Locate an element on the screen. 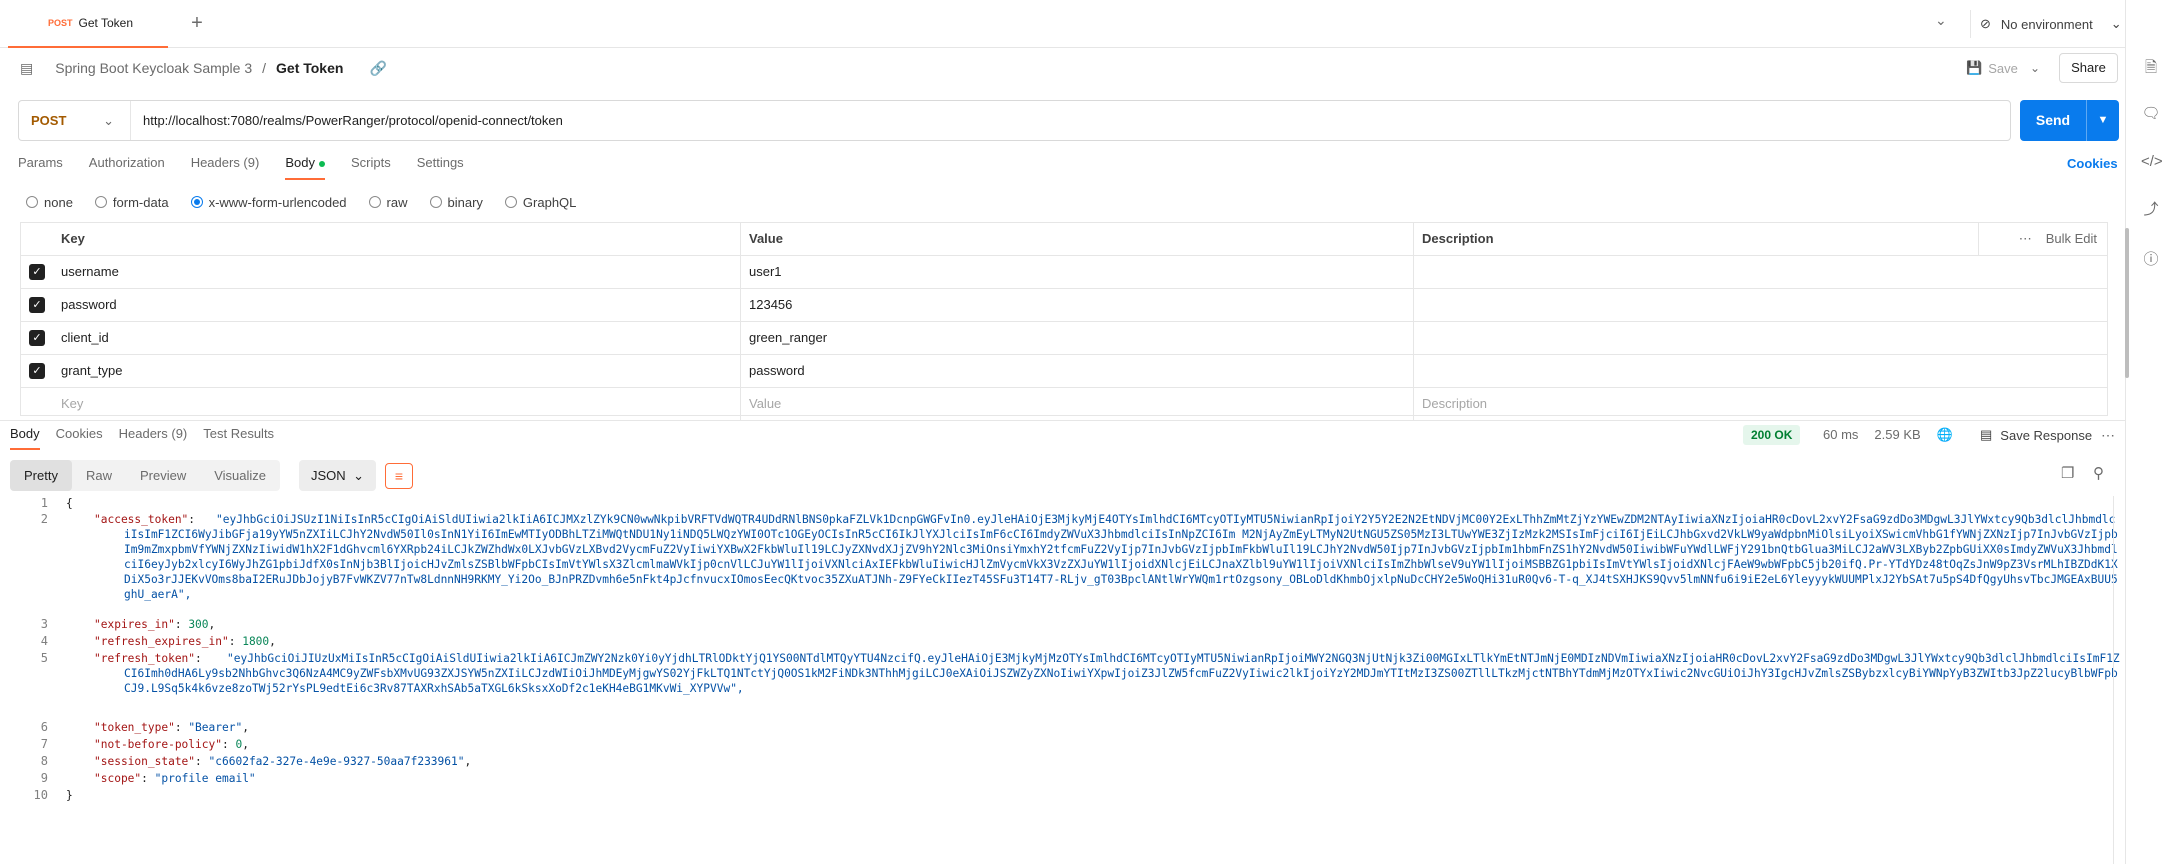 This screenshot has width=2175, height=864. new-param-row: Key Value Description is located at coordinates (1064, 404).